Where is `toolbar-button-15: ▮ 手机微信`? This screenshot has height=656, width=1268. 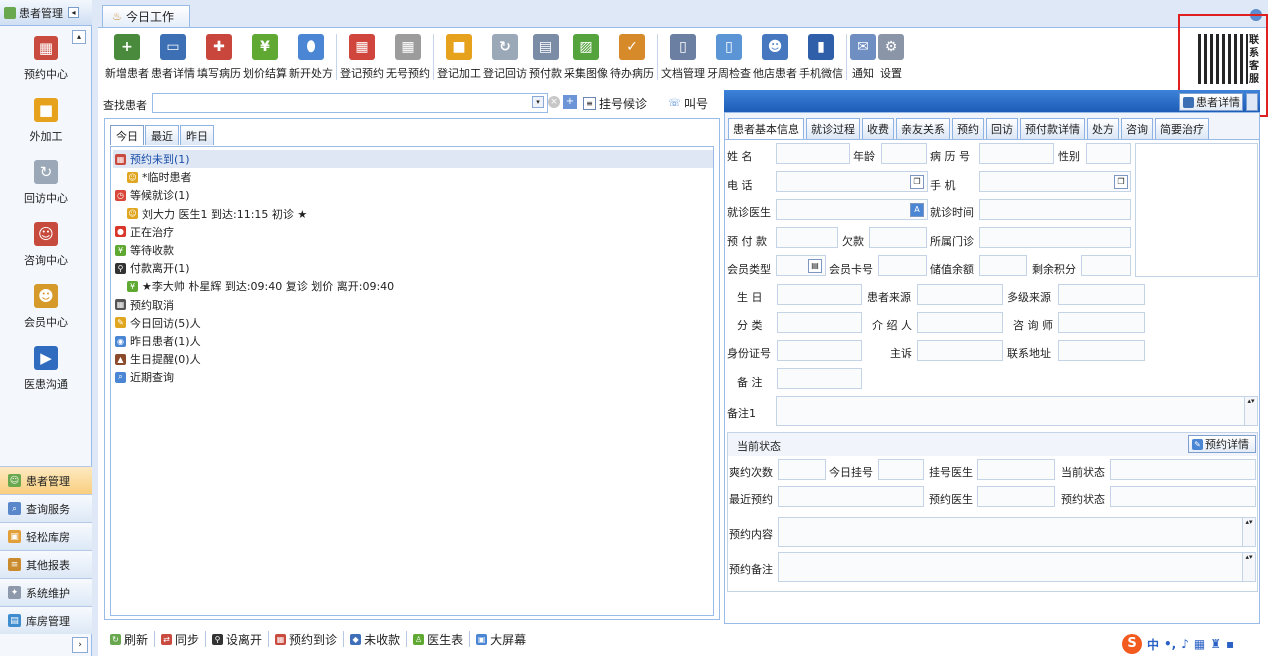
toolbar-button-15: ▮ 手机微信 is located at coordinates (821, 57).